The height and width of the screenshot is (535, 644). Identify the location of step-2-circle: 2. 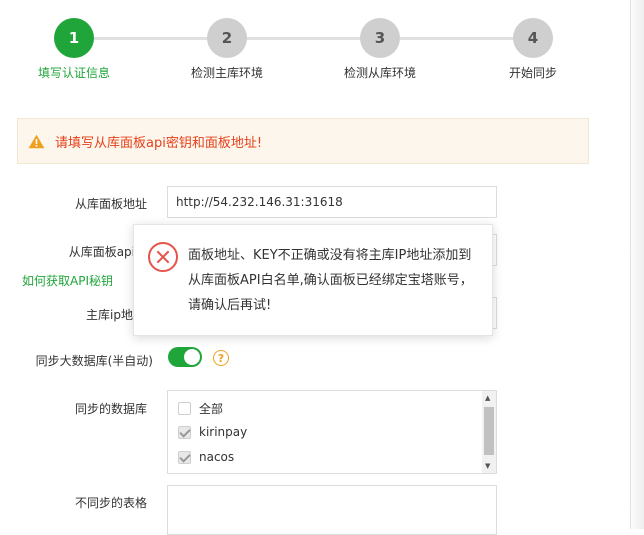
(227, 38).